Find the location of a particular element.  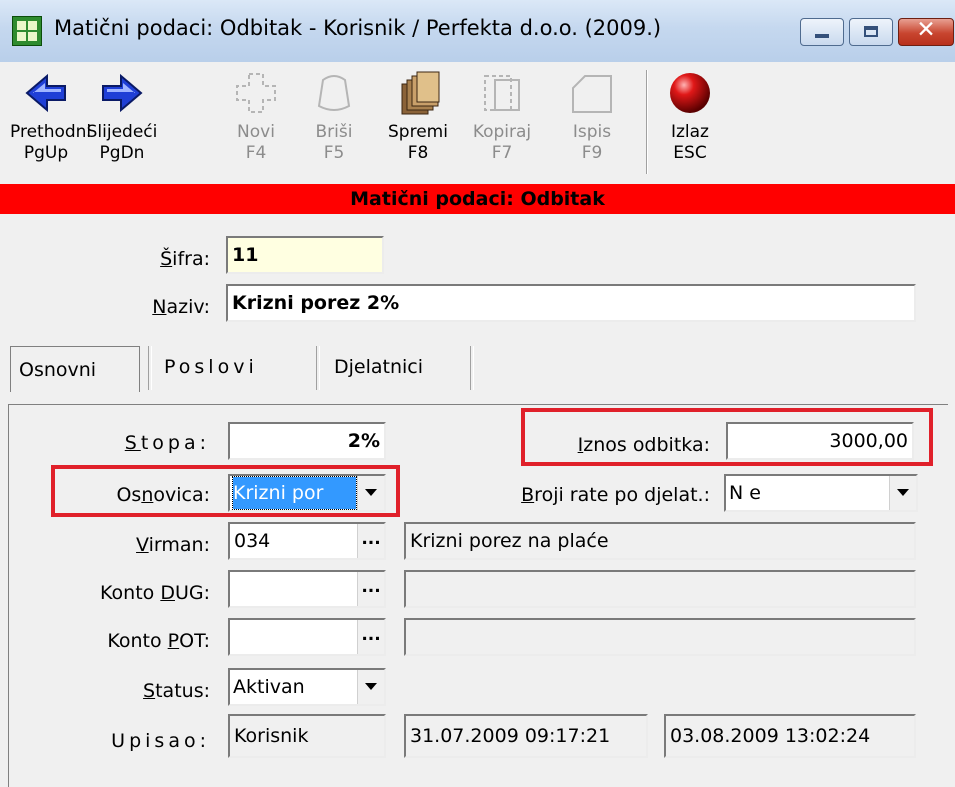

arrow-right-icon is located at coordinates (122, 93).